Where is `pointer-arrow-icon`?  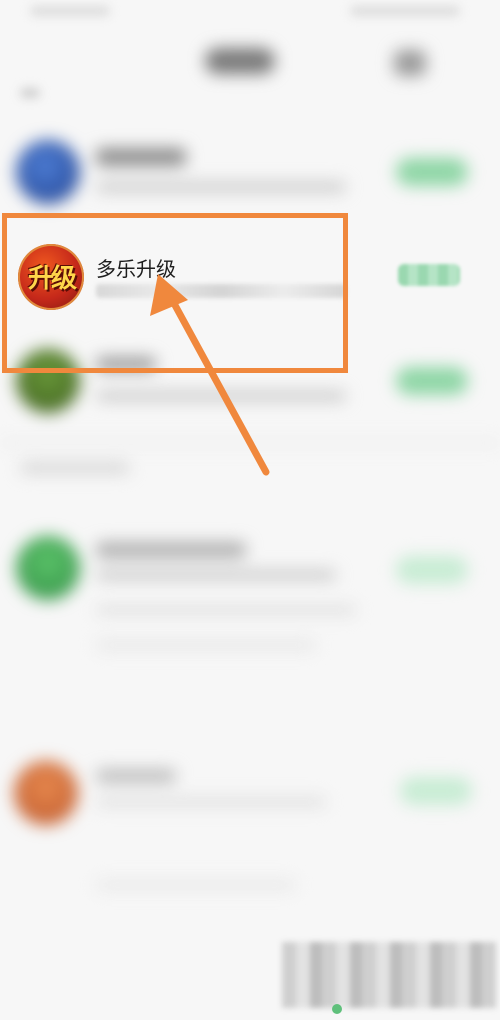
pointer-arrow-icon is located at coordinates (210, 375).